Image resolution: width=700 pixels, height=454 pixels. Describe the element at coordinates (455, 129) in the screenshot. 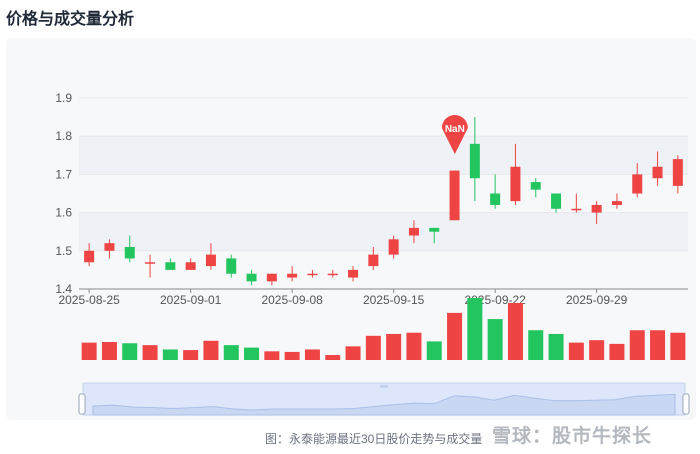

I see `max-marker-label: NaN` at that location.